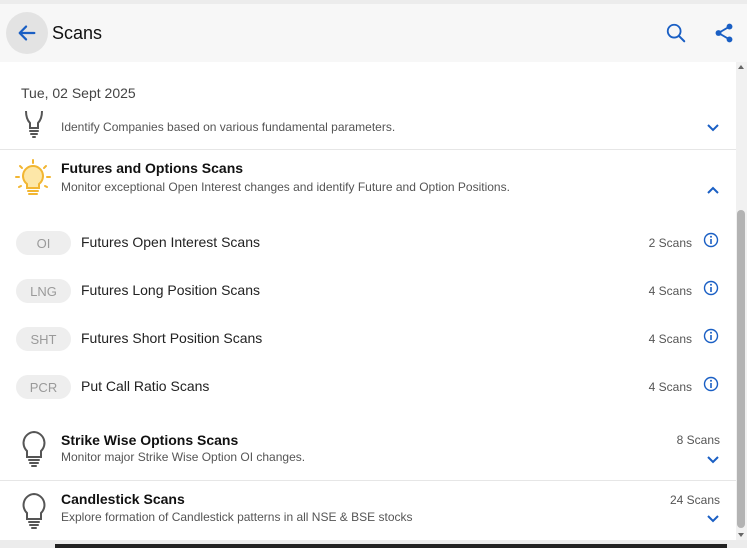  I want to click on search-button, so click(676, 33).